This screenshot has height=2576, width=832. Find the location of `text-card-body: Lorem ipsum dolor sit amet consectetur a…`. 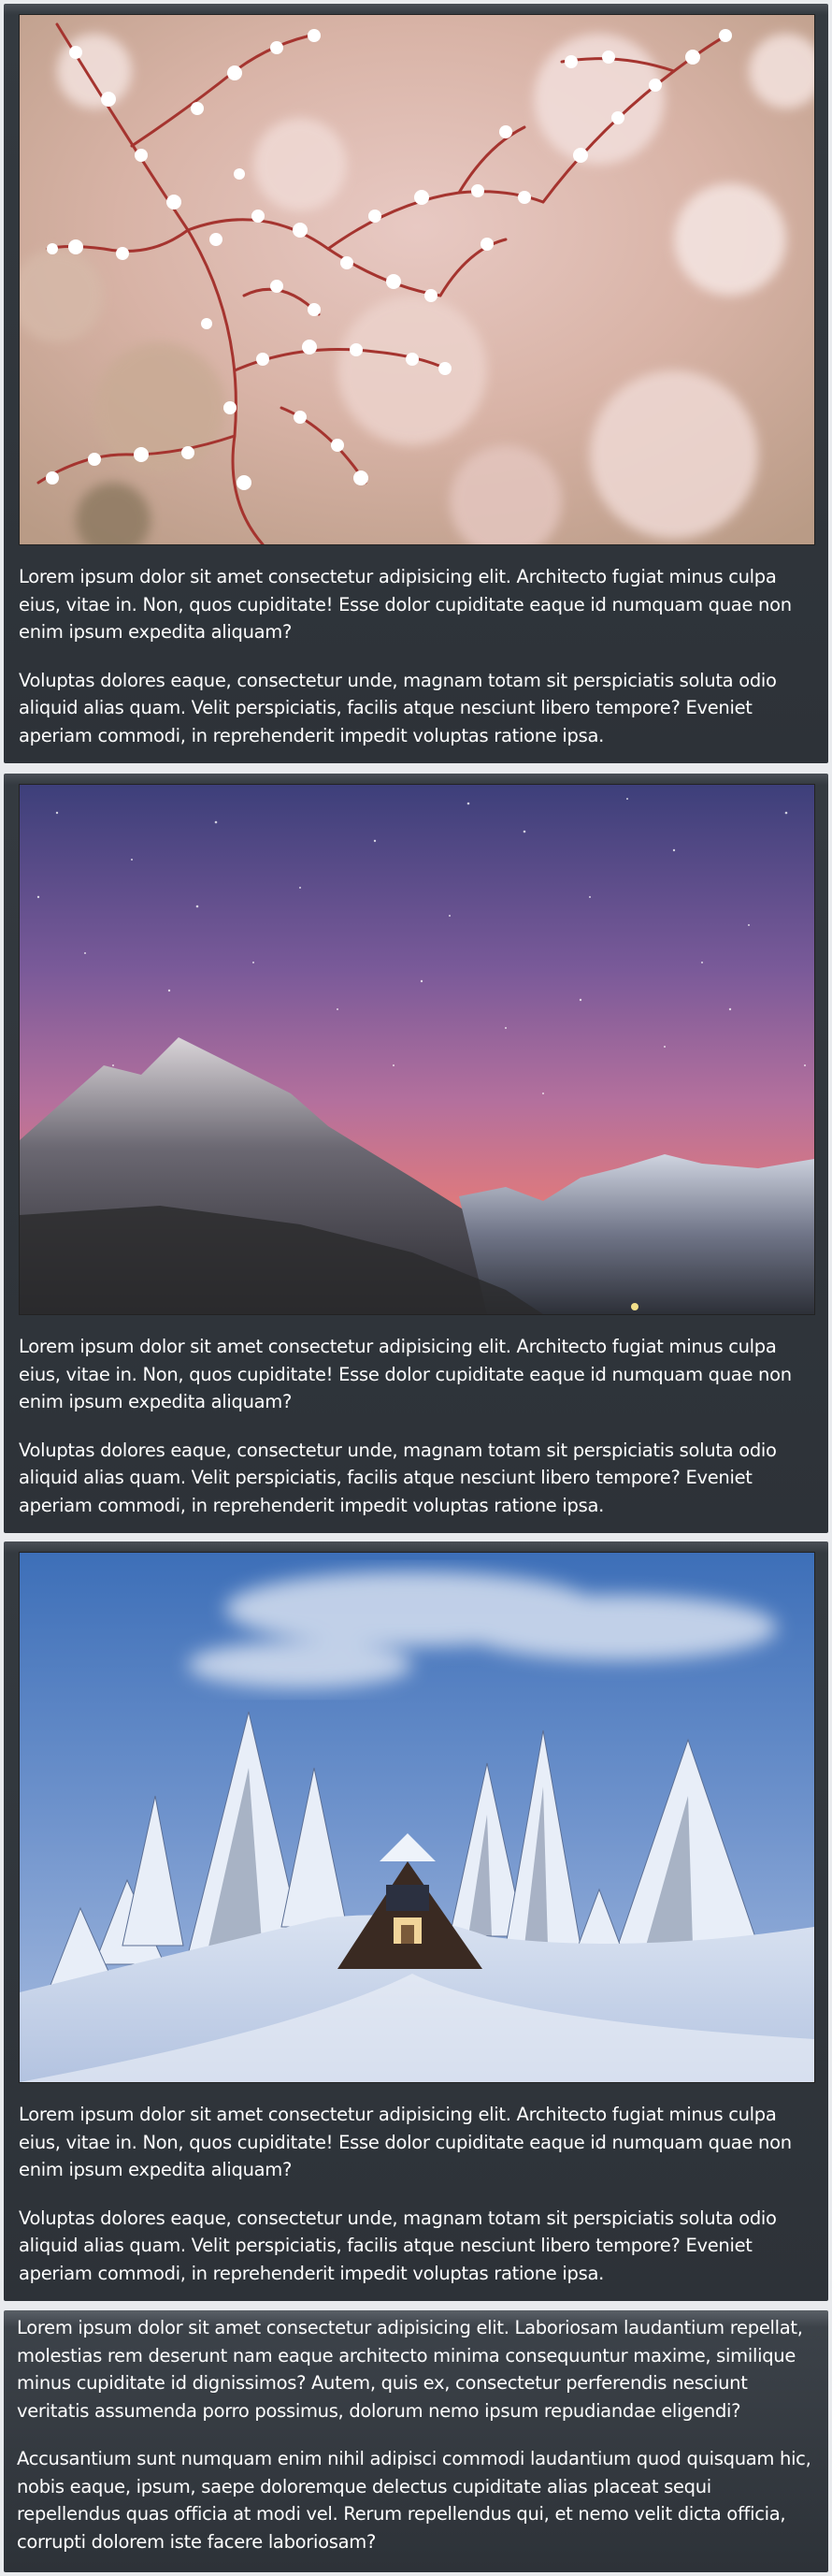

text-card-body: Lorem ipsum dolor sit amet consectetur a… is located at coordinates (417, 2445).